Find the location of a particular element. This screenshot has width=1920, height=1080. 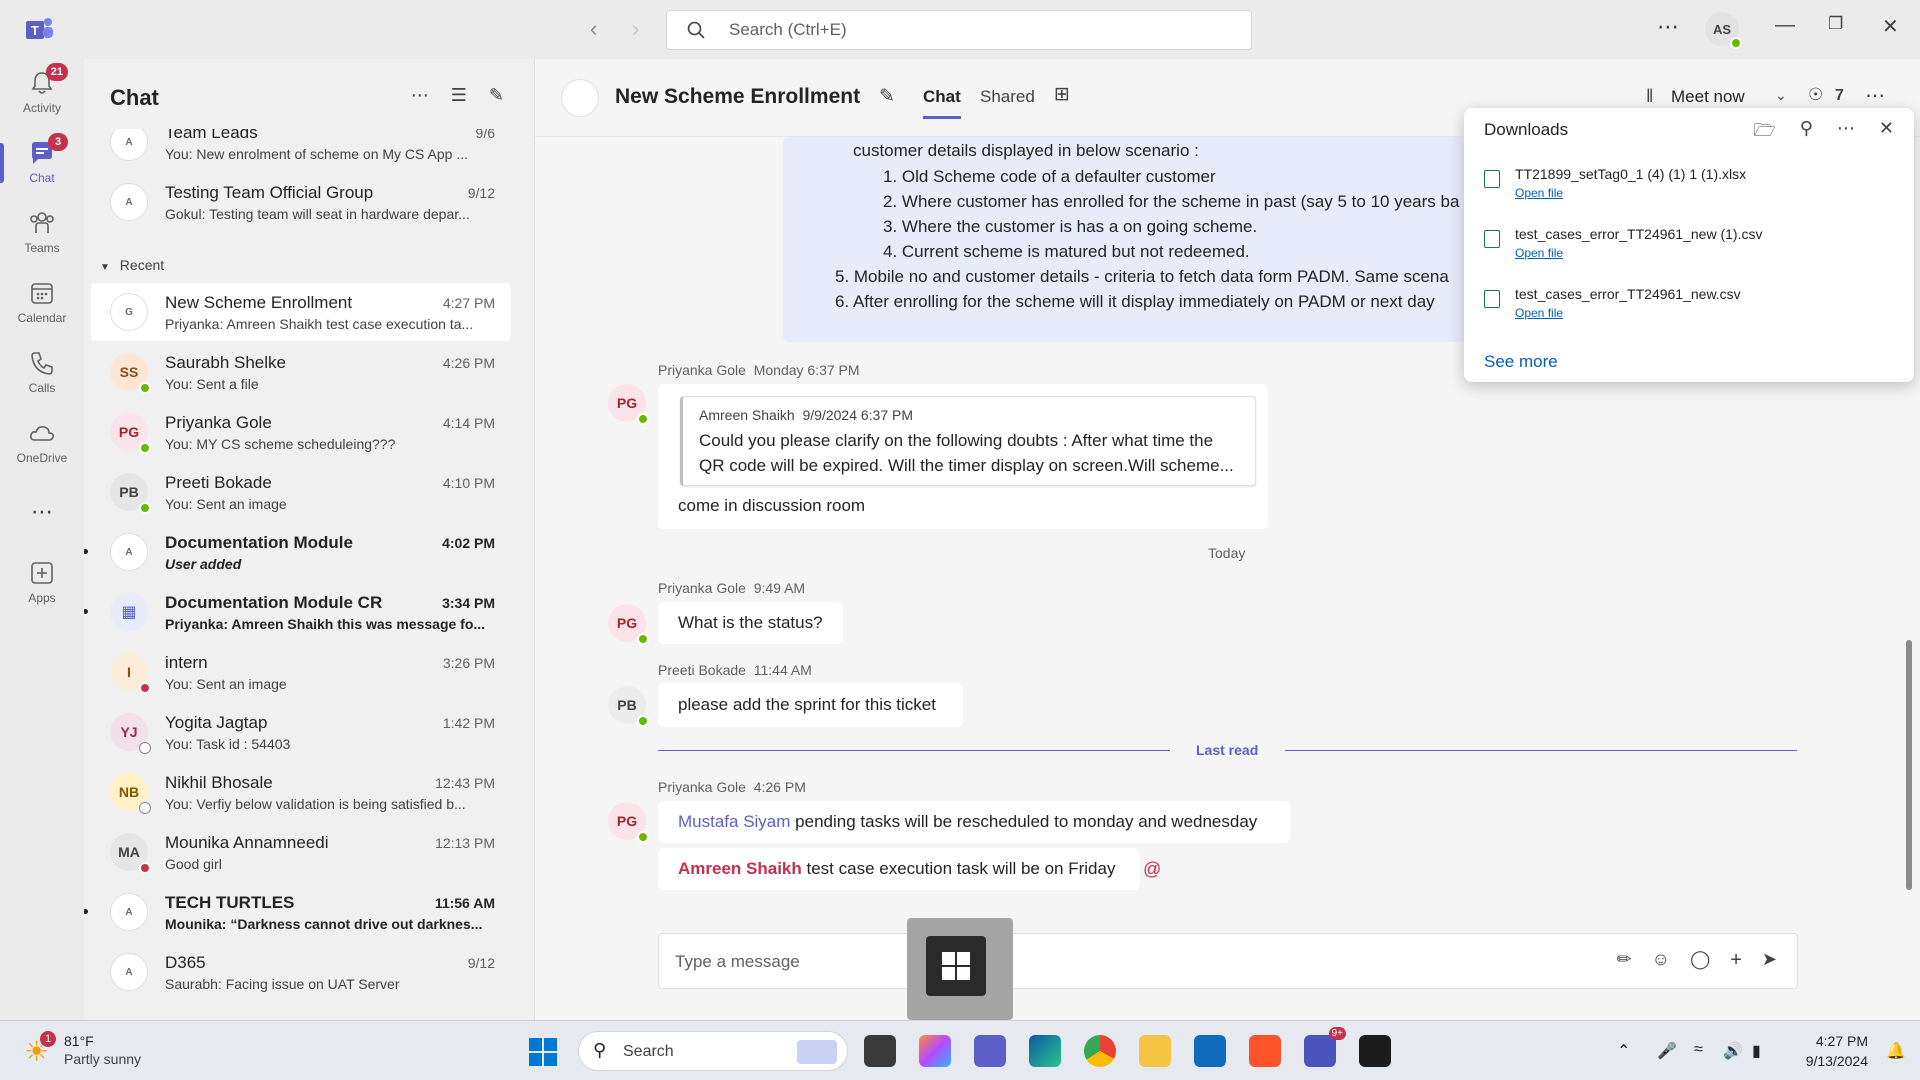

add-tab-icon: ⊞ is located at coordinates (1062, 94).